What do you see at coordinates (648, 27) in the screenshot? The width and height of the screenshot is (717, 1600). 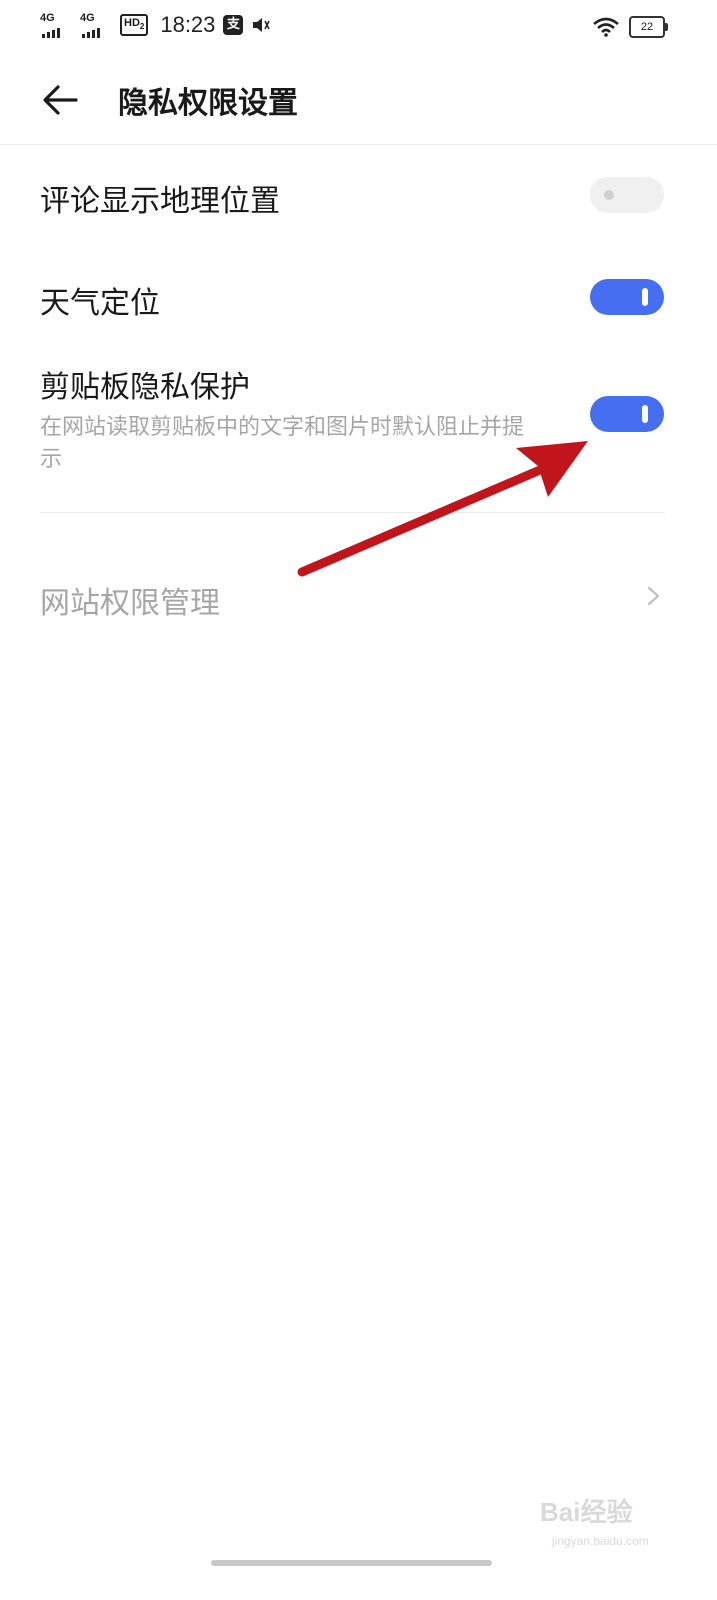 I see `battery-icon: 22` at bounding box center [648, 27].